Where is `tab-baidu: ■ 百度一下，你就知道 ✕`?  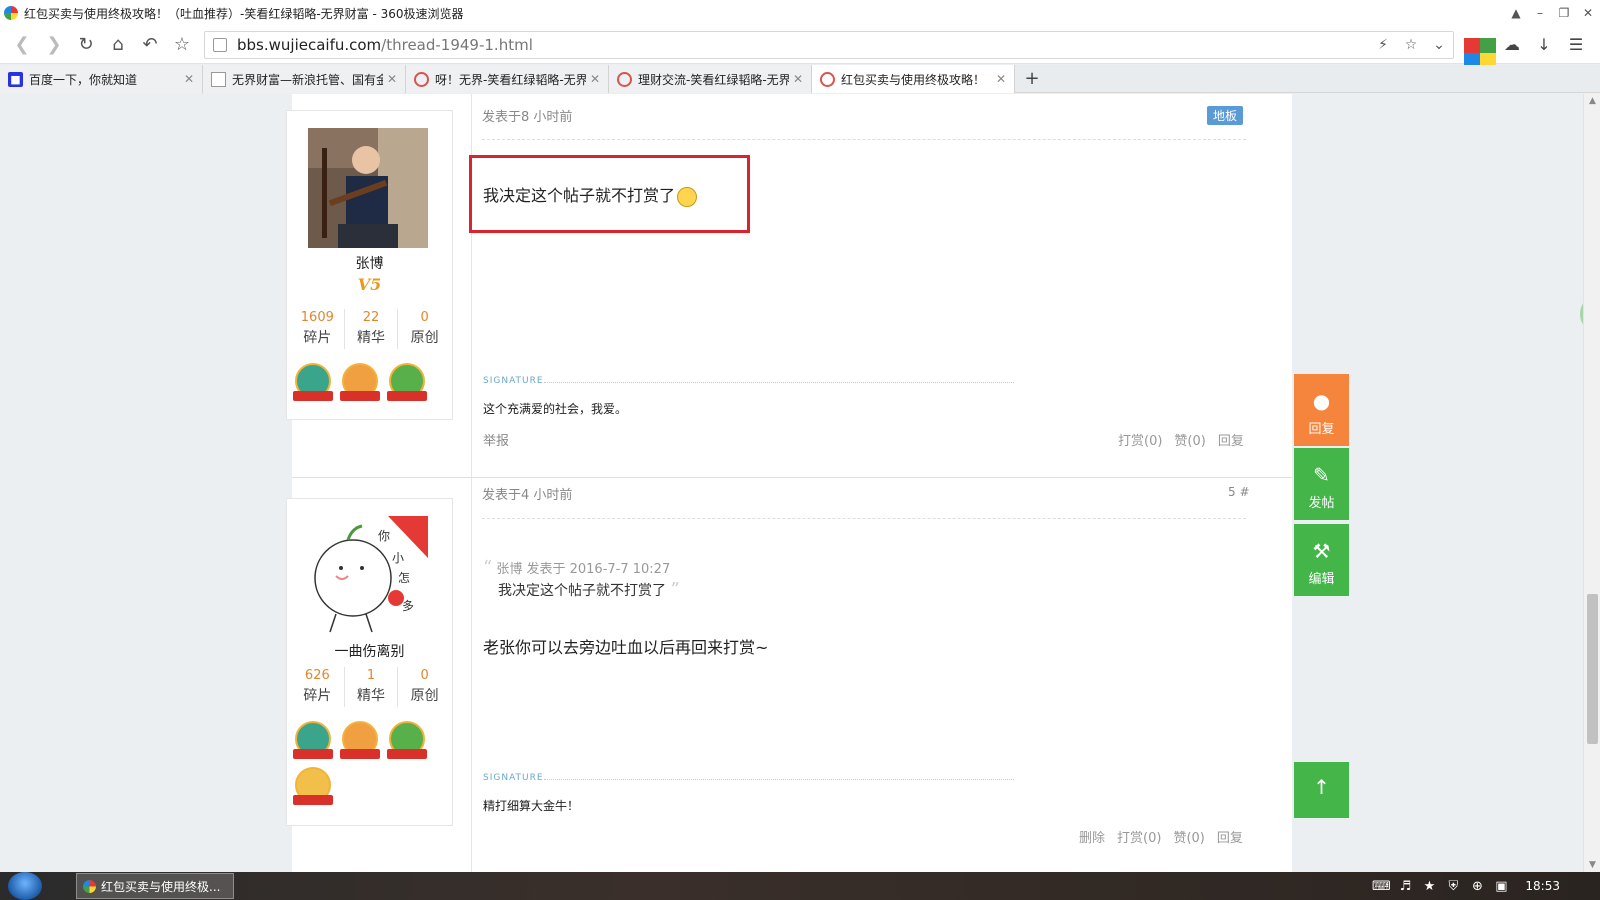 tab-baidu: ■ 百度一下，你就知道 ✕ is located at coordinates (101, 79).